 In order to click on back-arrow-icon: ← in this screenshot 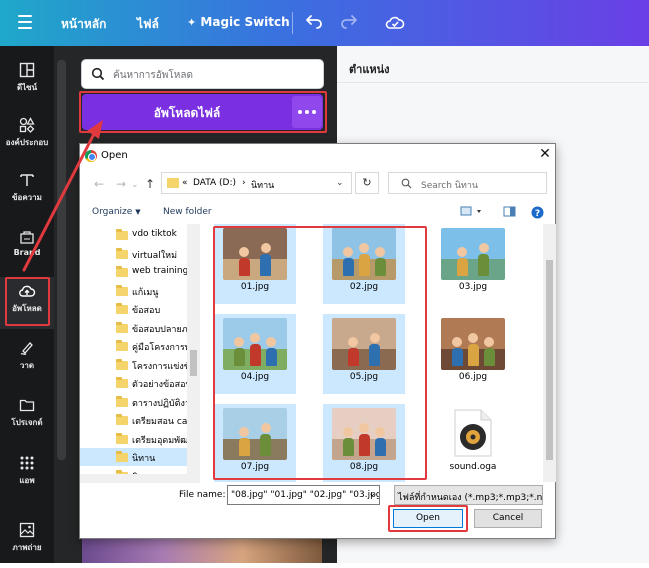, I will do `click(99, 184)`.